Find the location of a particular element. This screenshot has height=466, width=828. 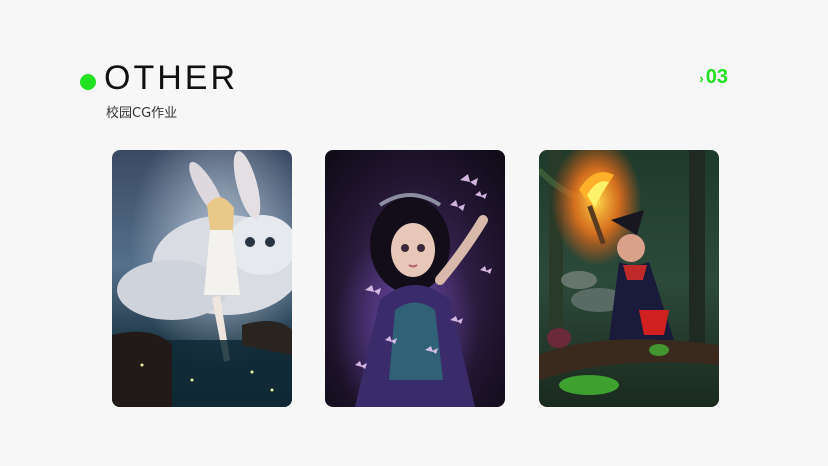

witch-torch-artwork is located at coordinates (629, 278).